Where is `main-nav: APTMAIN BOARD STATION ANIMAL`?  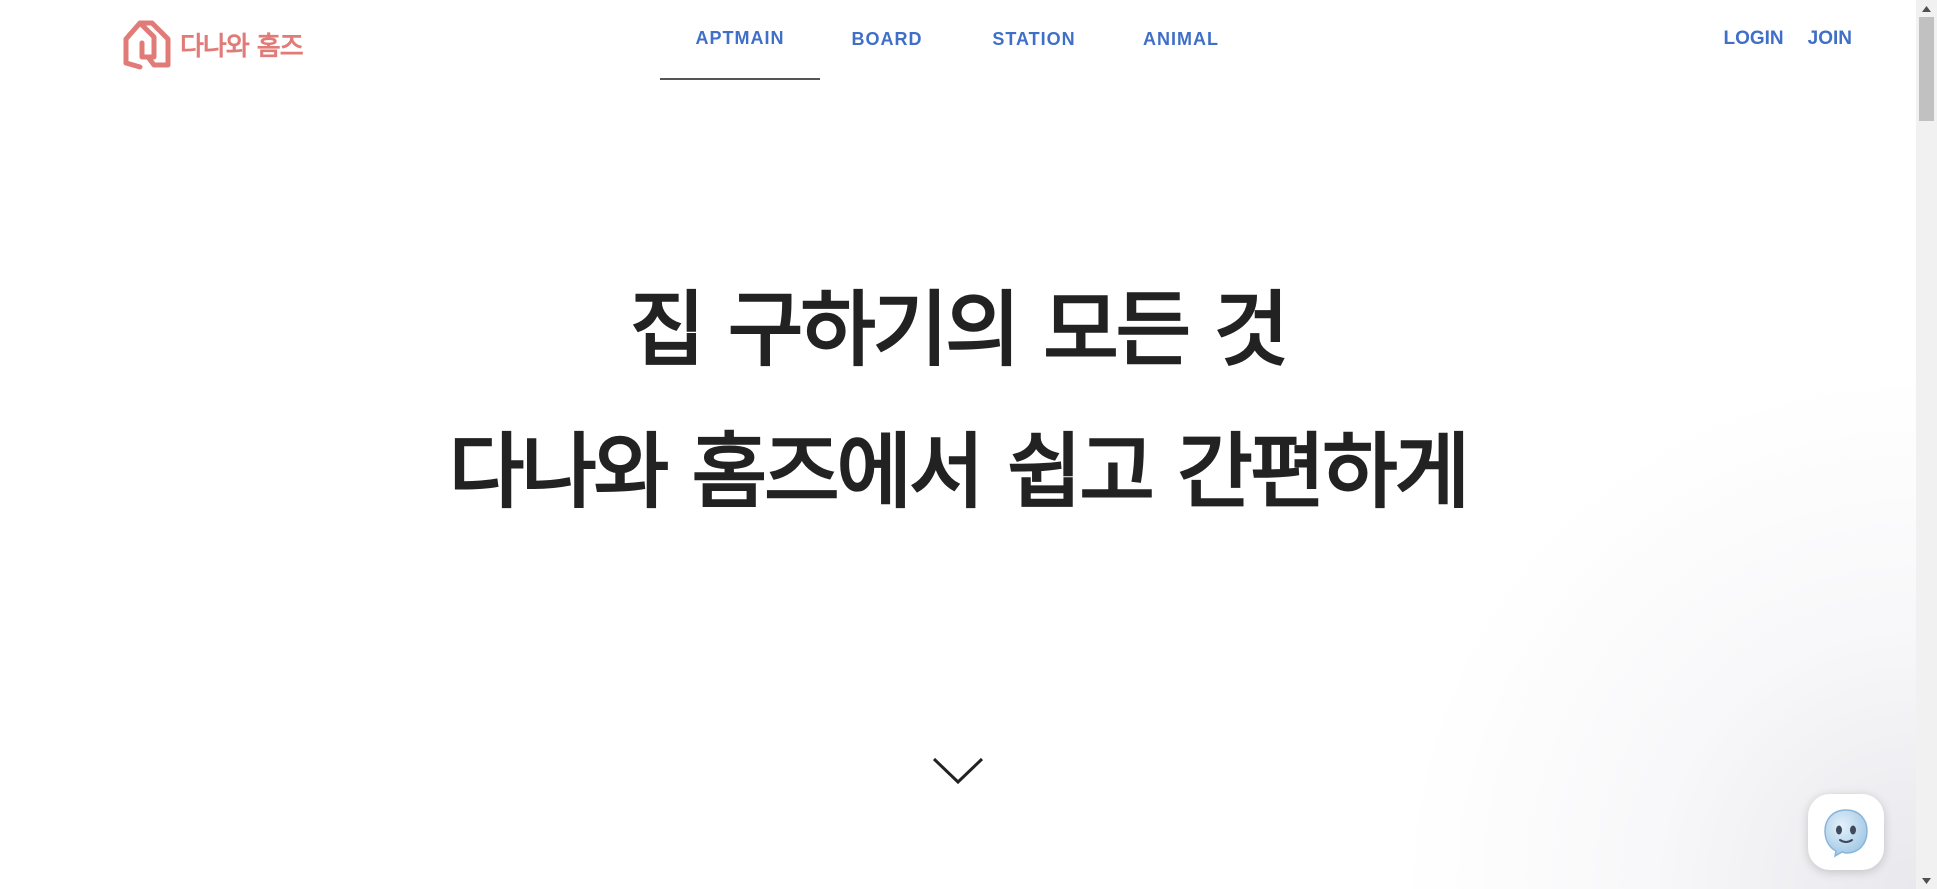 main-nav: APTMAIN BOARD STATION ANIMAL is located at coordinates (954, 40).